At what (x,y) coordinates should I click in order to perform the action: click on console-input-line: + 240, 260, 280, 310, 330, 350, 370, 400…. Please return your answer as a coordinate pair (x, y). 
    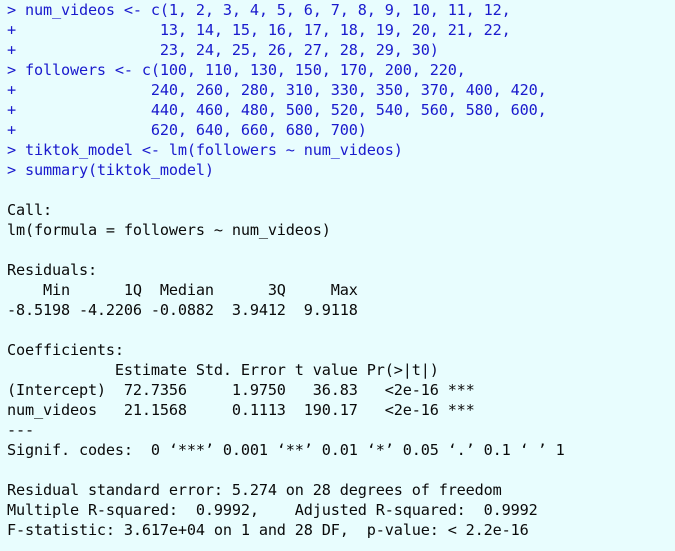
    Looking at the image, I should click on (277, 90).